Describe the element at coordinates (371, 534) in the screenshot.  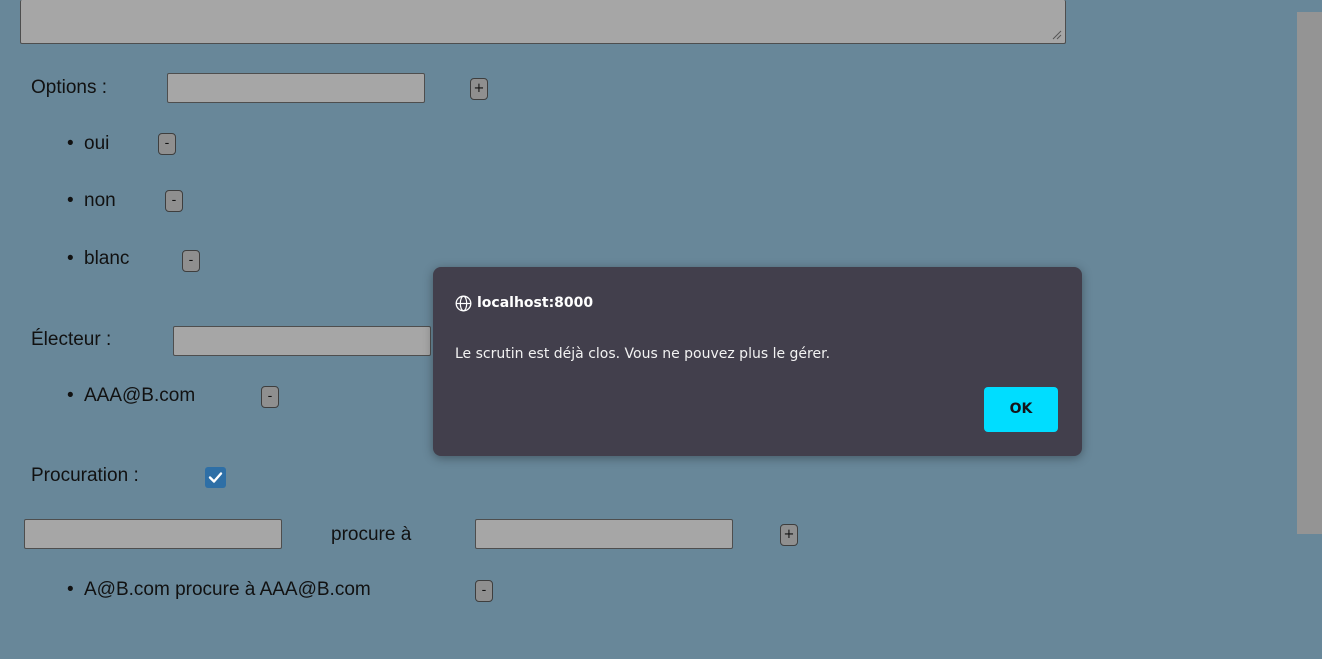
I see `procure-a-label: procure à` at that location.